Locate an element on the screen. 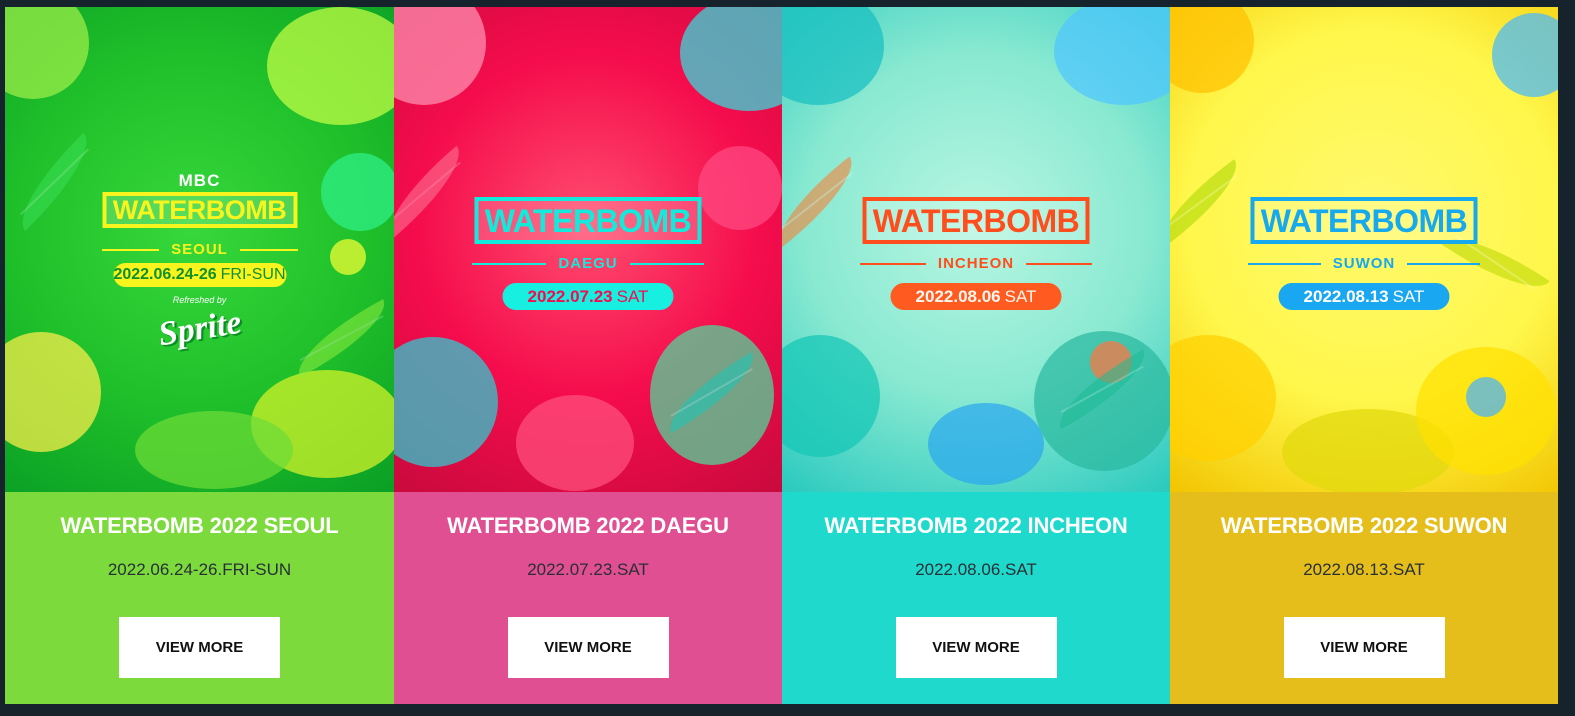 The image size is (1575, 716). card-date: 2022.06.24-26.FRI-SUN is located at coordinates (199, 570).